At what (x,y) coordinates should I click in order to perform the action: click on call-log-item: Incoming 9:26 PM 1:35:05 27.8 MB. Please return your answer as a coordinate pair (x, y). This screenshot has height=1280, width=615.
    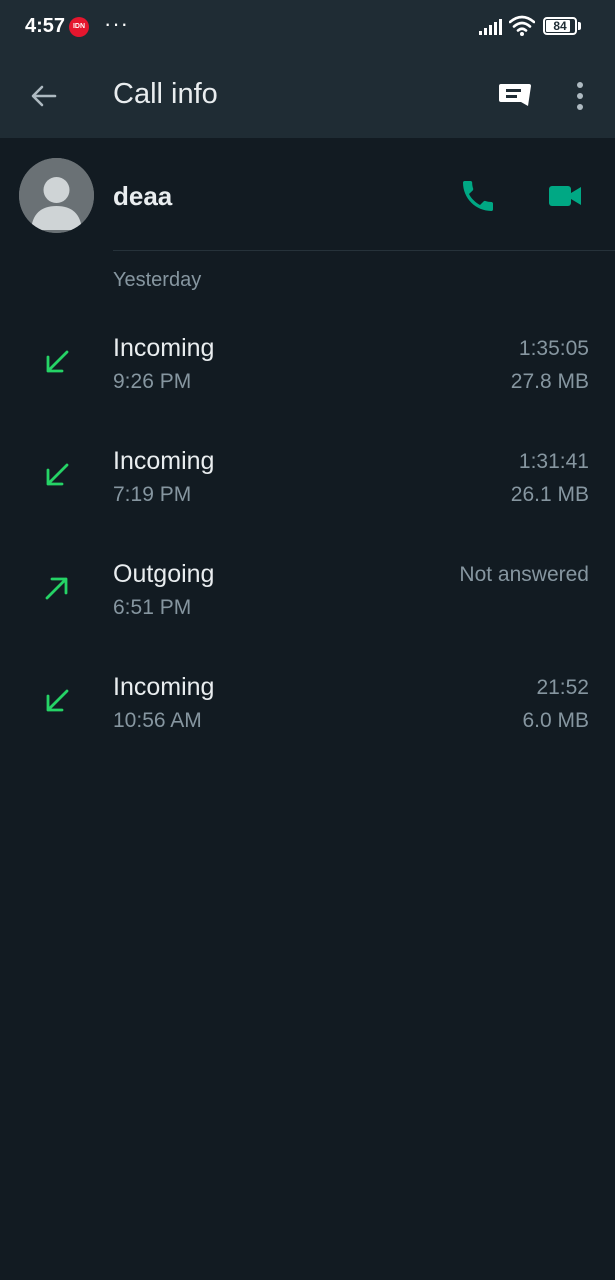
    Looking at the image, I should click on (307, 374).